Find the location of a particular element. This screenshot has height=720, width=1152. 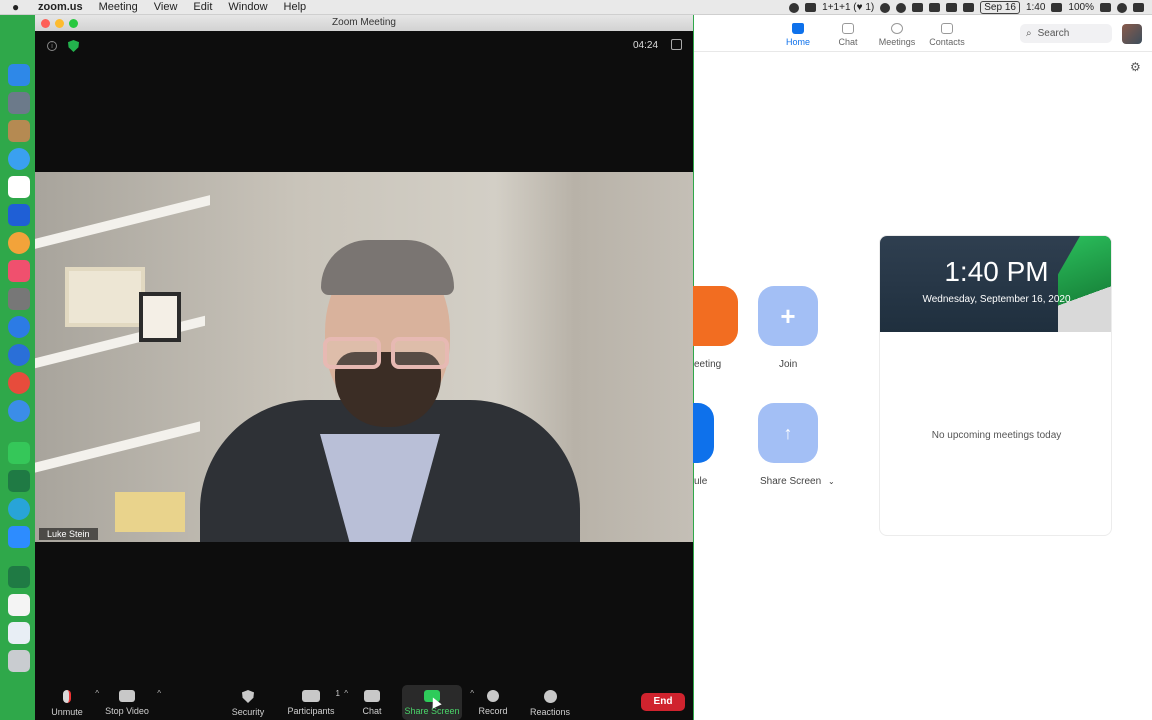

clock-time: 1:40 PM is located at coordinates (996, 271).